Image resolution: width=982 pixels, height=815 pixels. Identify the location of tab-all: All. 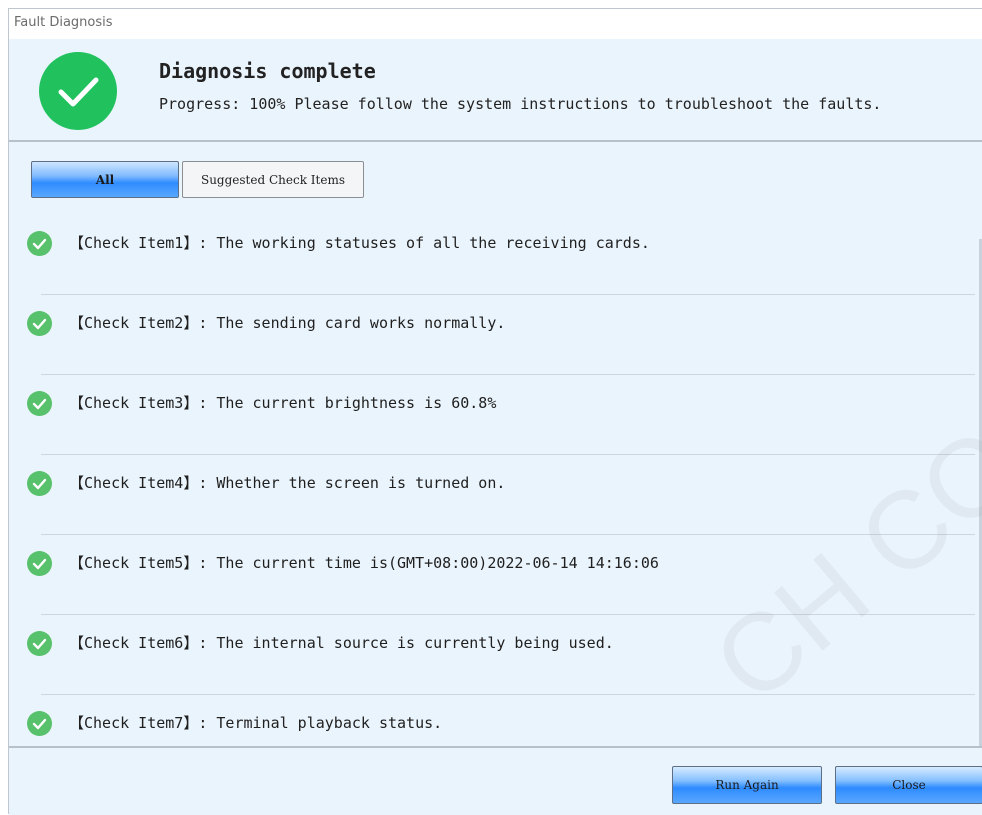
(105, 179).